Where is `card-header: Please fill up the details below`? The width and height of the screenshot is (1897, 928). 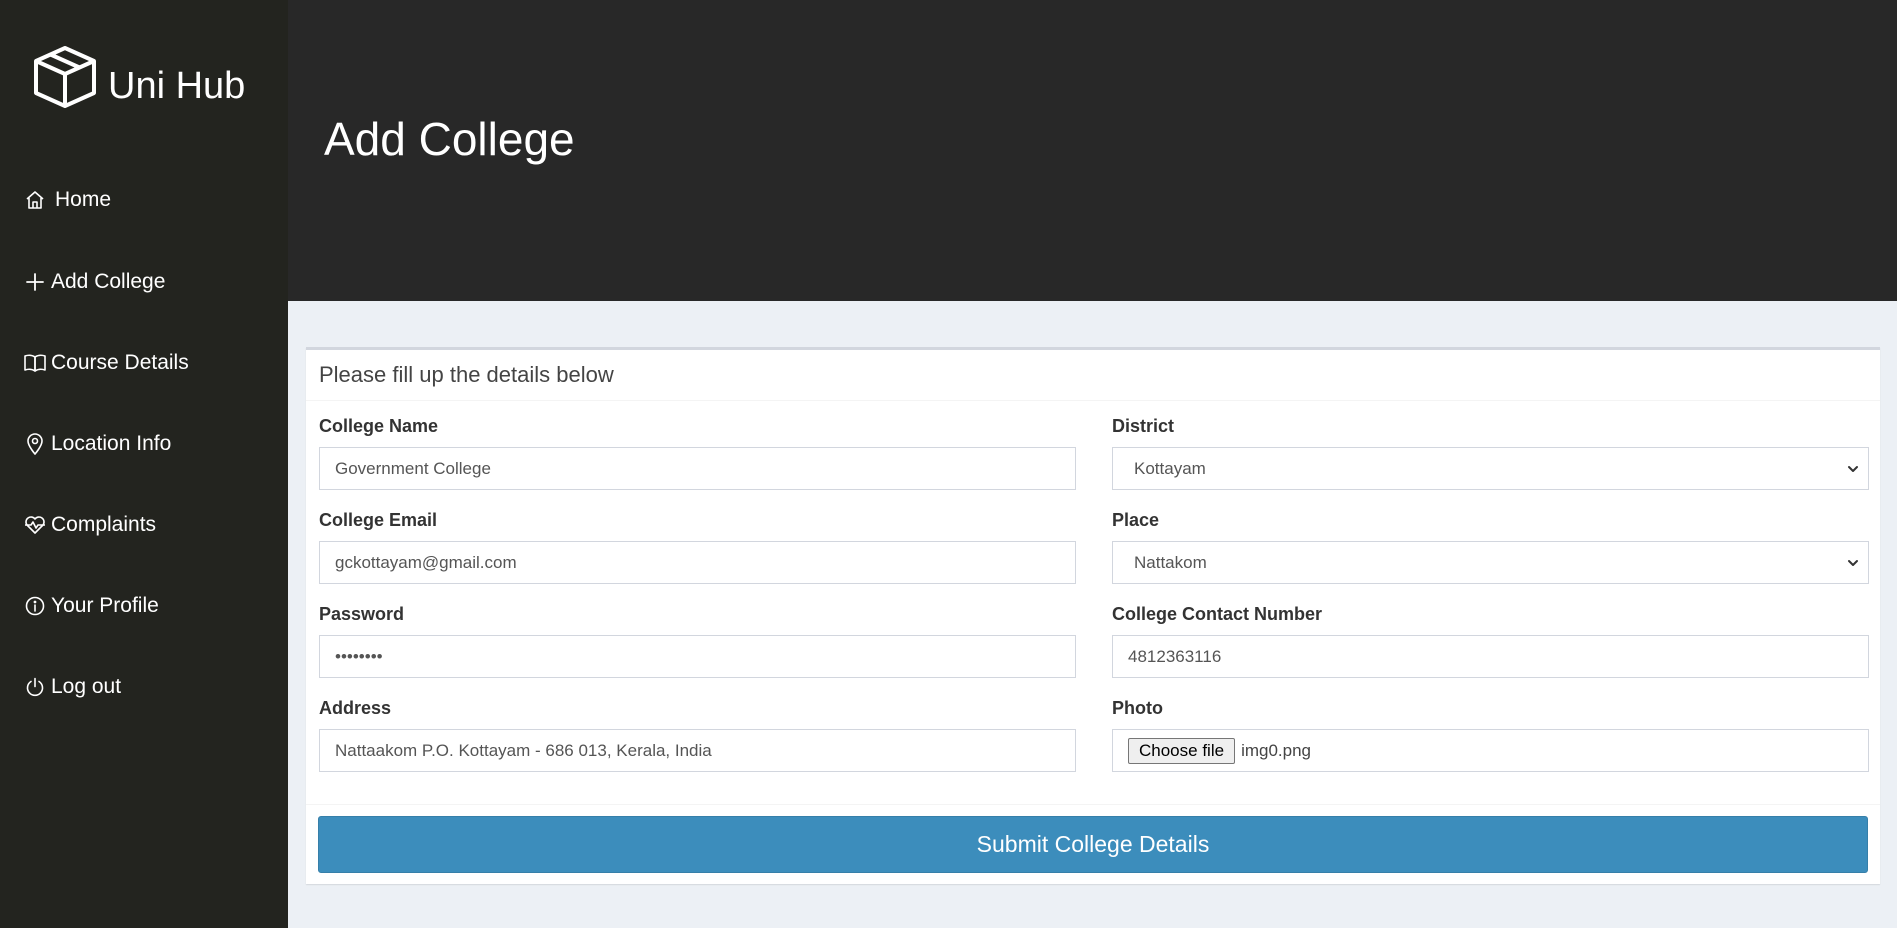 card-header: Please fill up the details below is located at coordinates (1093, 375).